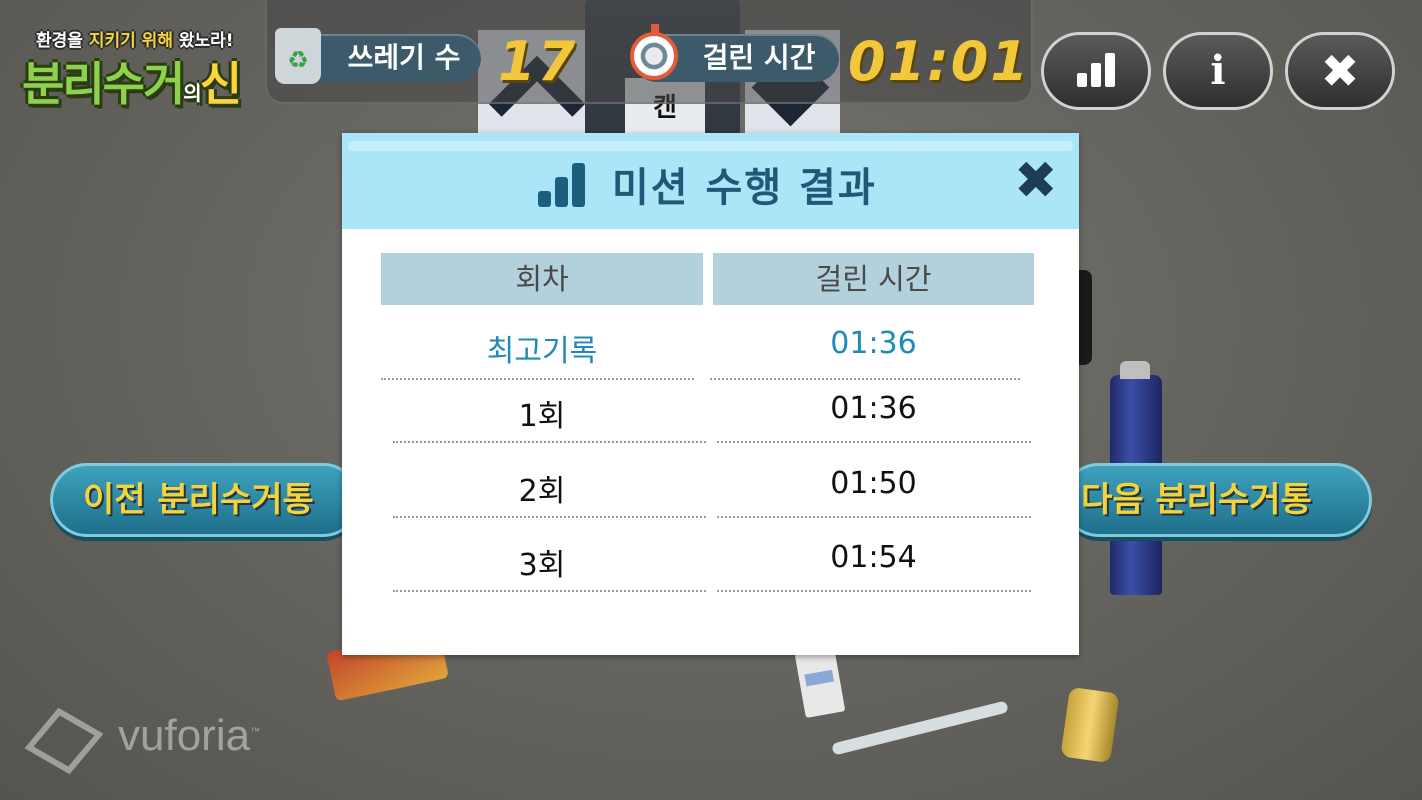  I want to click on dialog-header: 미션 수행 결과 ✖, so click(710, 181).